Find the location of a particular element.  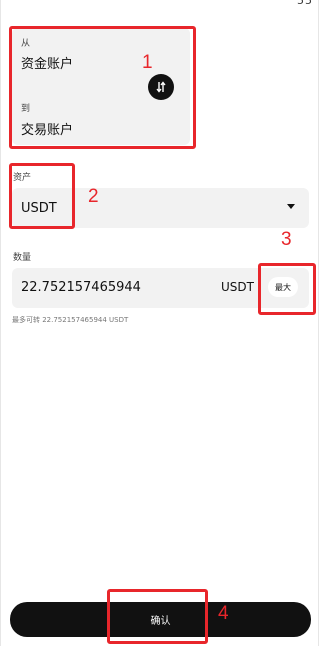

annotation-number-4: 4 is located at coordinates (223, 613).